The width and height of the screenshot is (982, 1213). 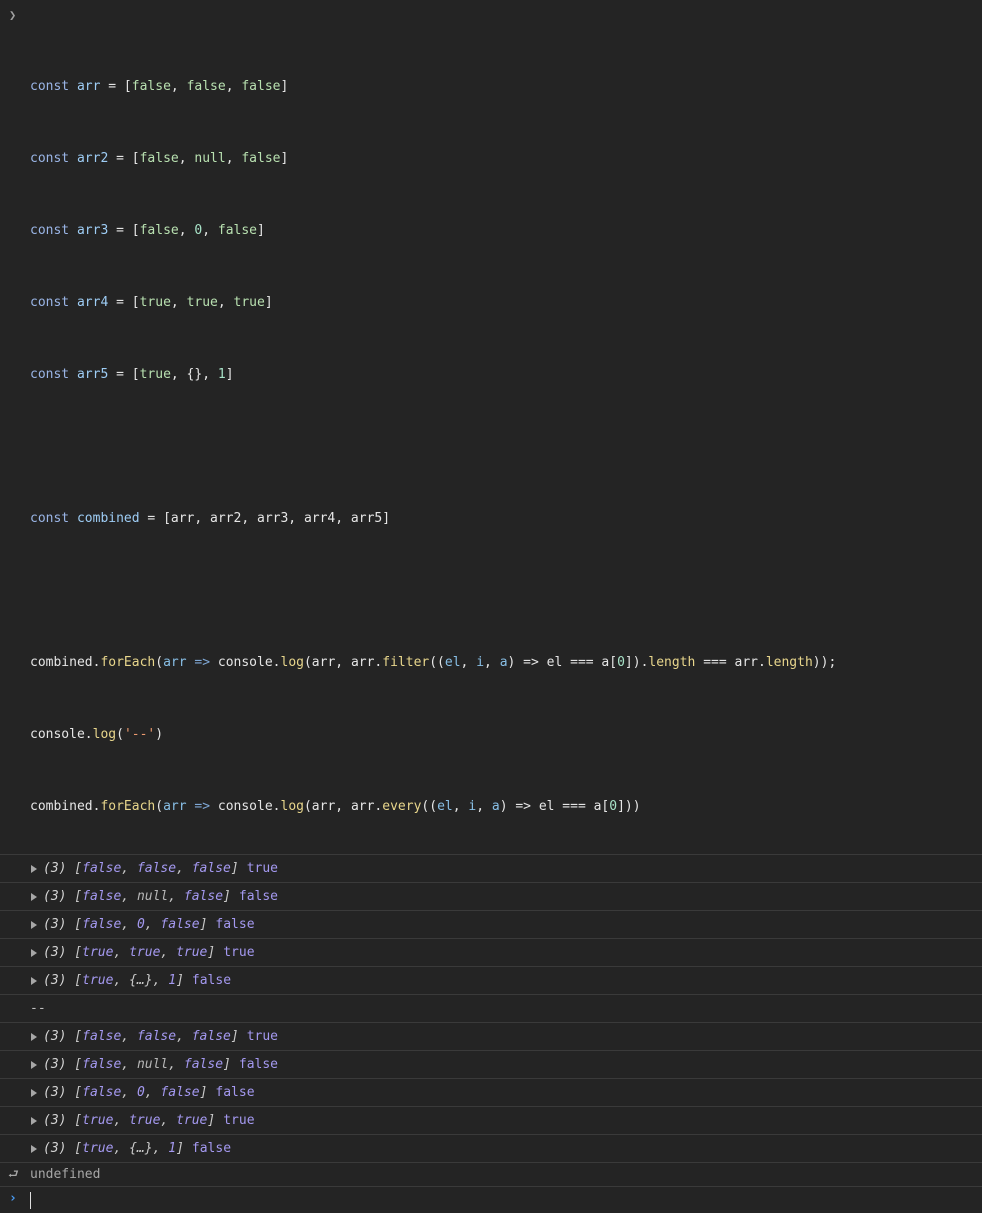 What do you see at coordinates (132, 374) in the screenshot?
I see `code-line-5: const arr5 = [true, {}, 1]` at bounding box center [132, 374].